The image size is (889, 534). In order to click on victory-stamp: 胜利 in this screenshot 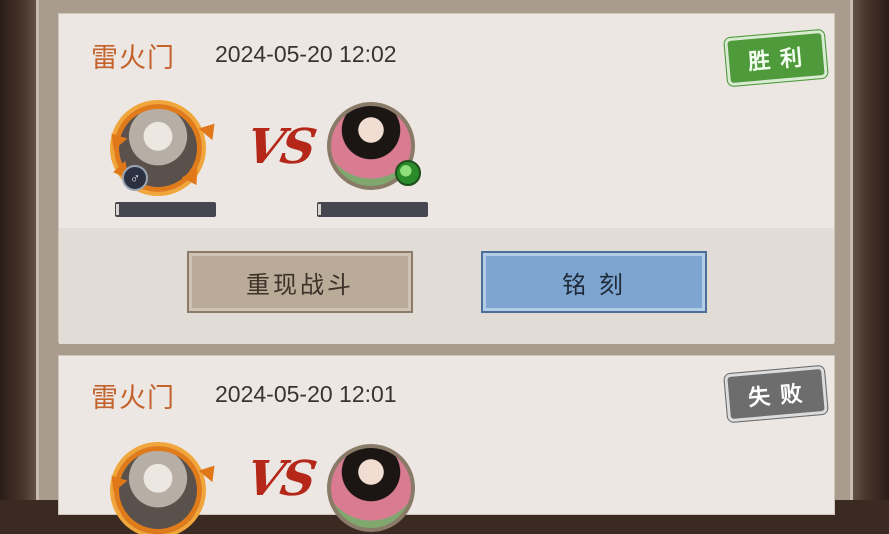, I will do `click(776, 58)`.